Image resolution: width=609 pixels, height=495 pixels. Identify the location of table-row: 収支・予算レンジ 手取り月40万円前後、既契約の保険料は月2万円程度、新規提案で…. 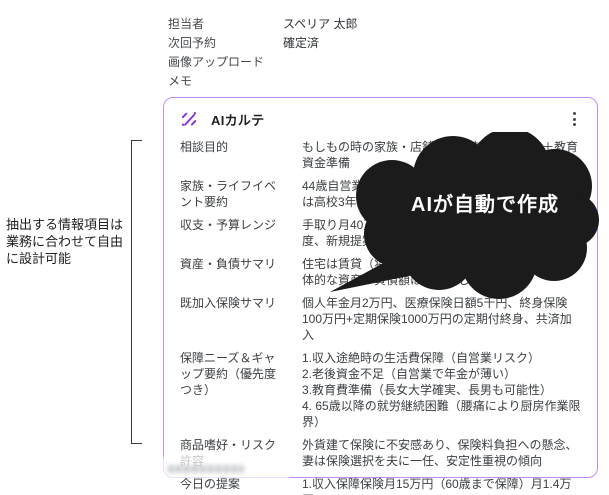
(381, 233).